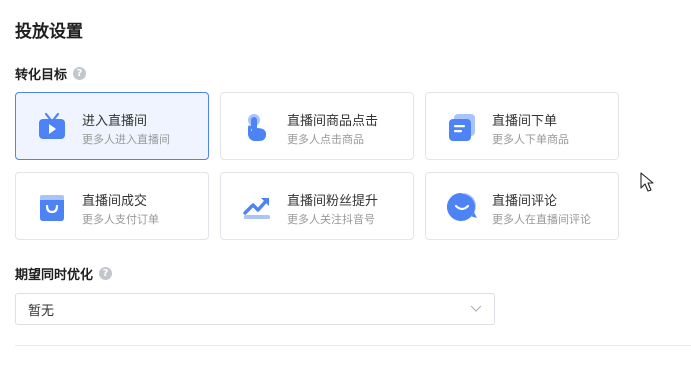  Describe the element at coordinates (462, 127) in the screenshot. I see `order-list-icon` at that location.